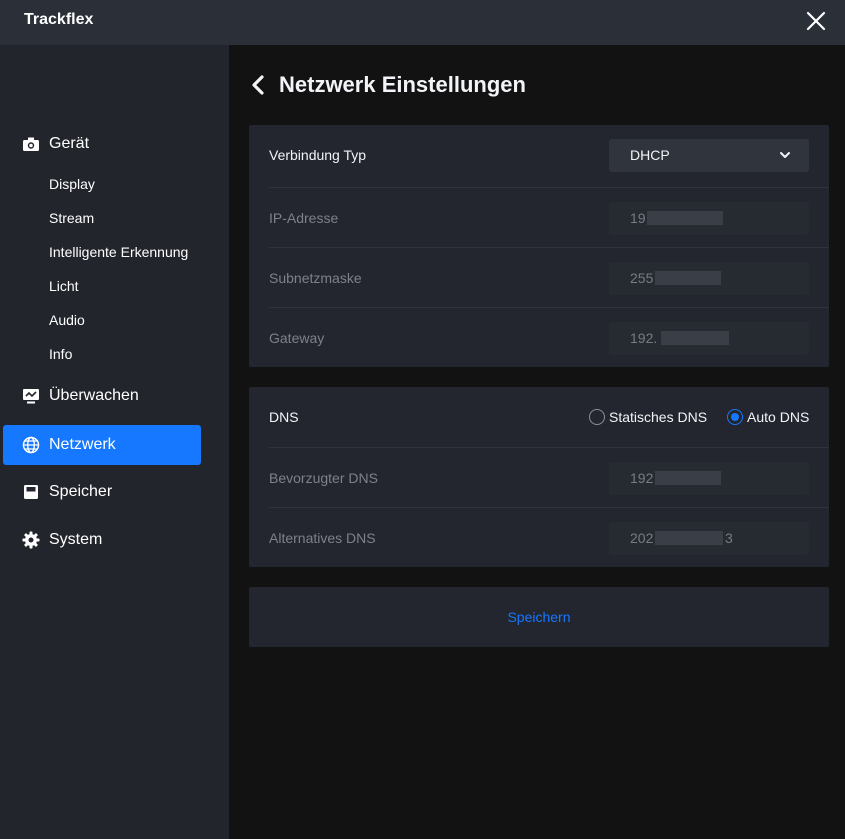  I want to click on monitor-icon, so click(31, 396).